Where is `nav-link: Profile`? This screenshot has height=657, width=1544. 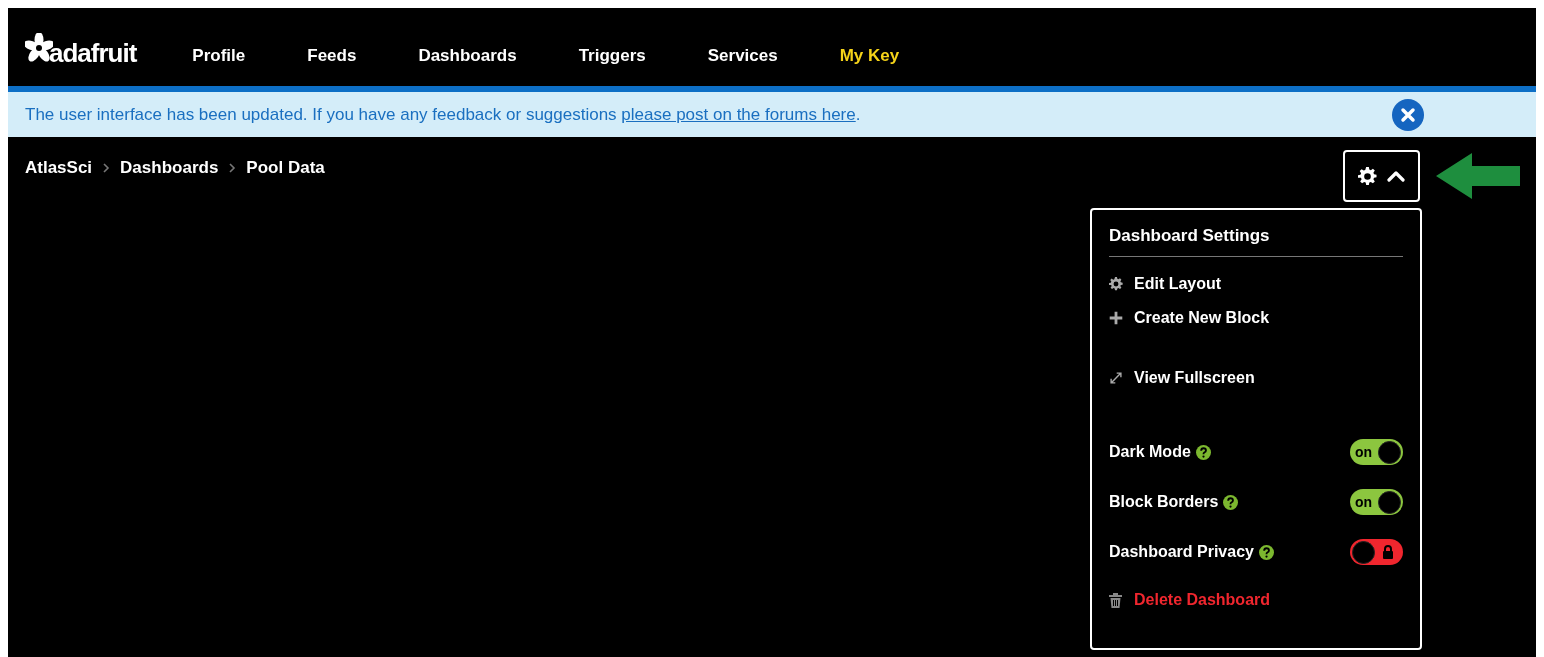 nav-link: Profile is located at coordinates (219, 56).